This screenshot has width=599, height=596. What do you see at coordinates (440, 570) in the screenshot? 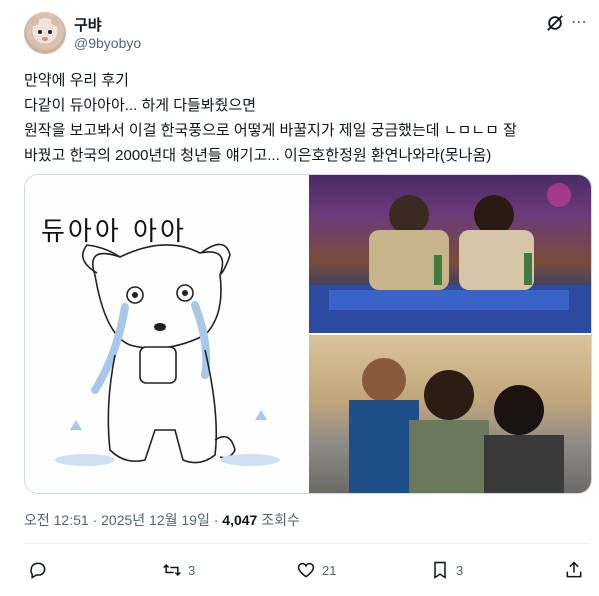
I see `bookmark-icon` at bounding box center [440, 570].